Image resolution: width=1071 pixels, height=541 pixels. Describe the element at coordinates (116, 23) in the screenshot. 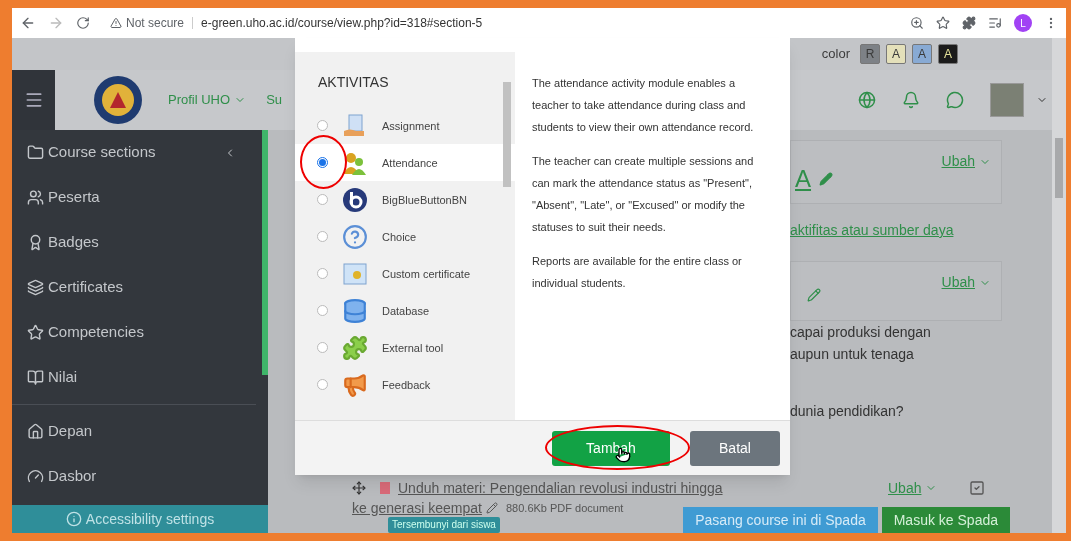

I see `warning-icon` at that location.